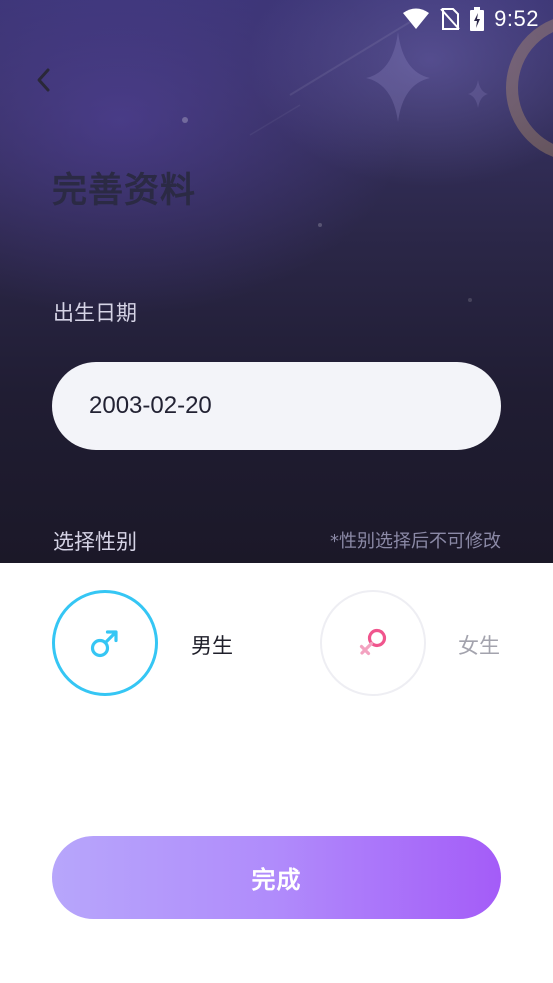 Image resolution: width=553 pixels, height=983 pixels. Describe the element at coordinates (124, 191) in the screenshot. I see `page-title: 完善资料` at that location.